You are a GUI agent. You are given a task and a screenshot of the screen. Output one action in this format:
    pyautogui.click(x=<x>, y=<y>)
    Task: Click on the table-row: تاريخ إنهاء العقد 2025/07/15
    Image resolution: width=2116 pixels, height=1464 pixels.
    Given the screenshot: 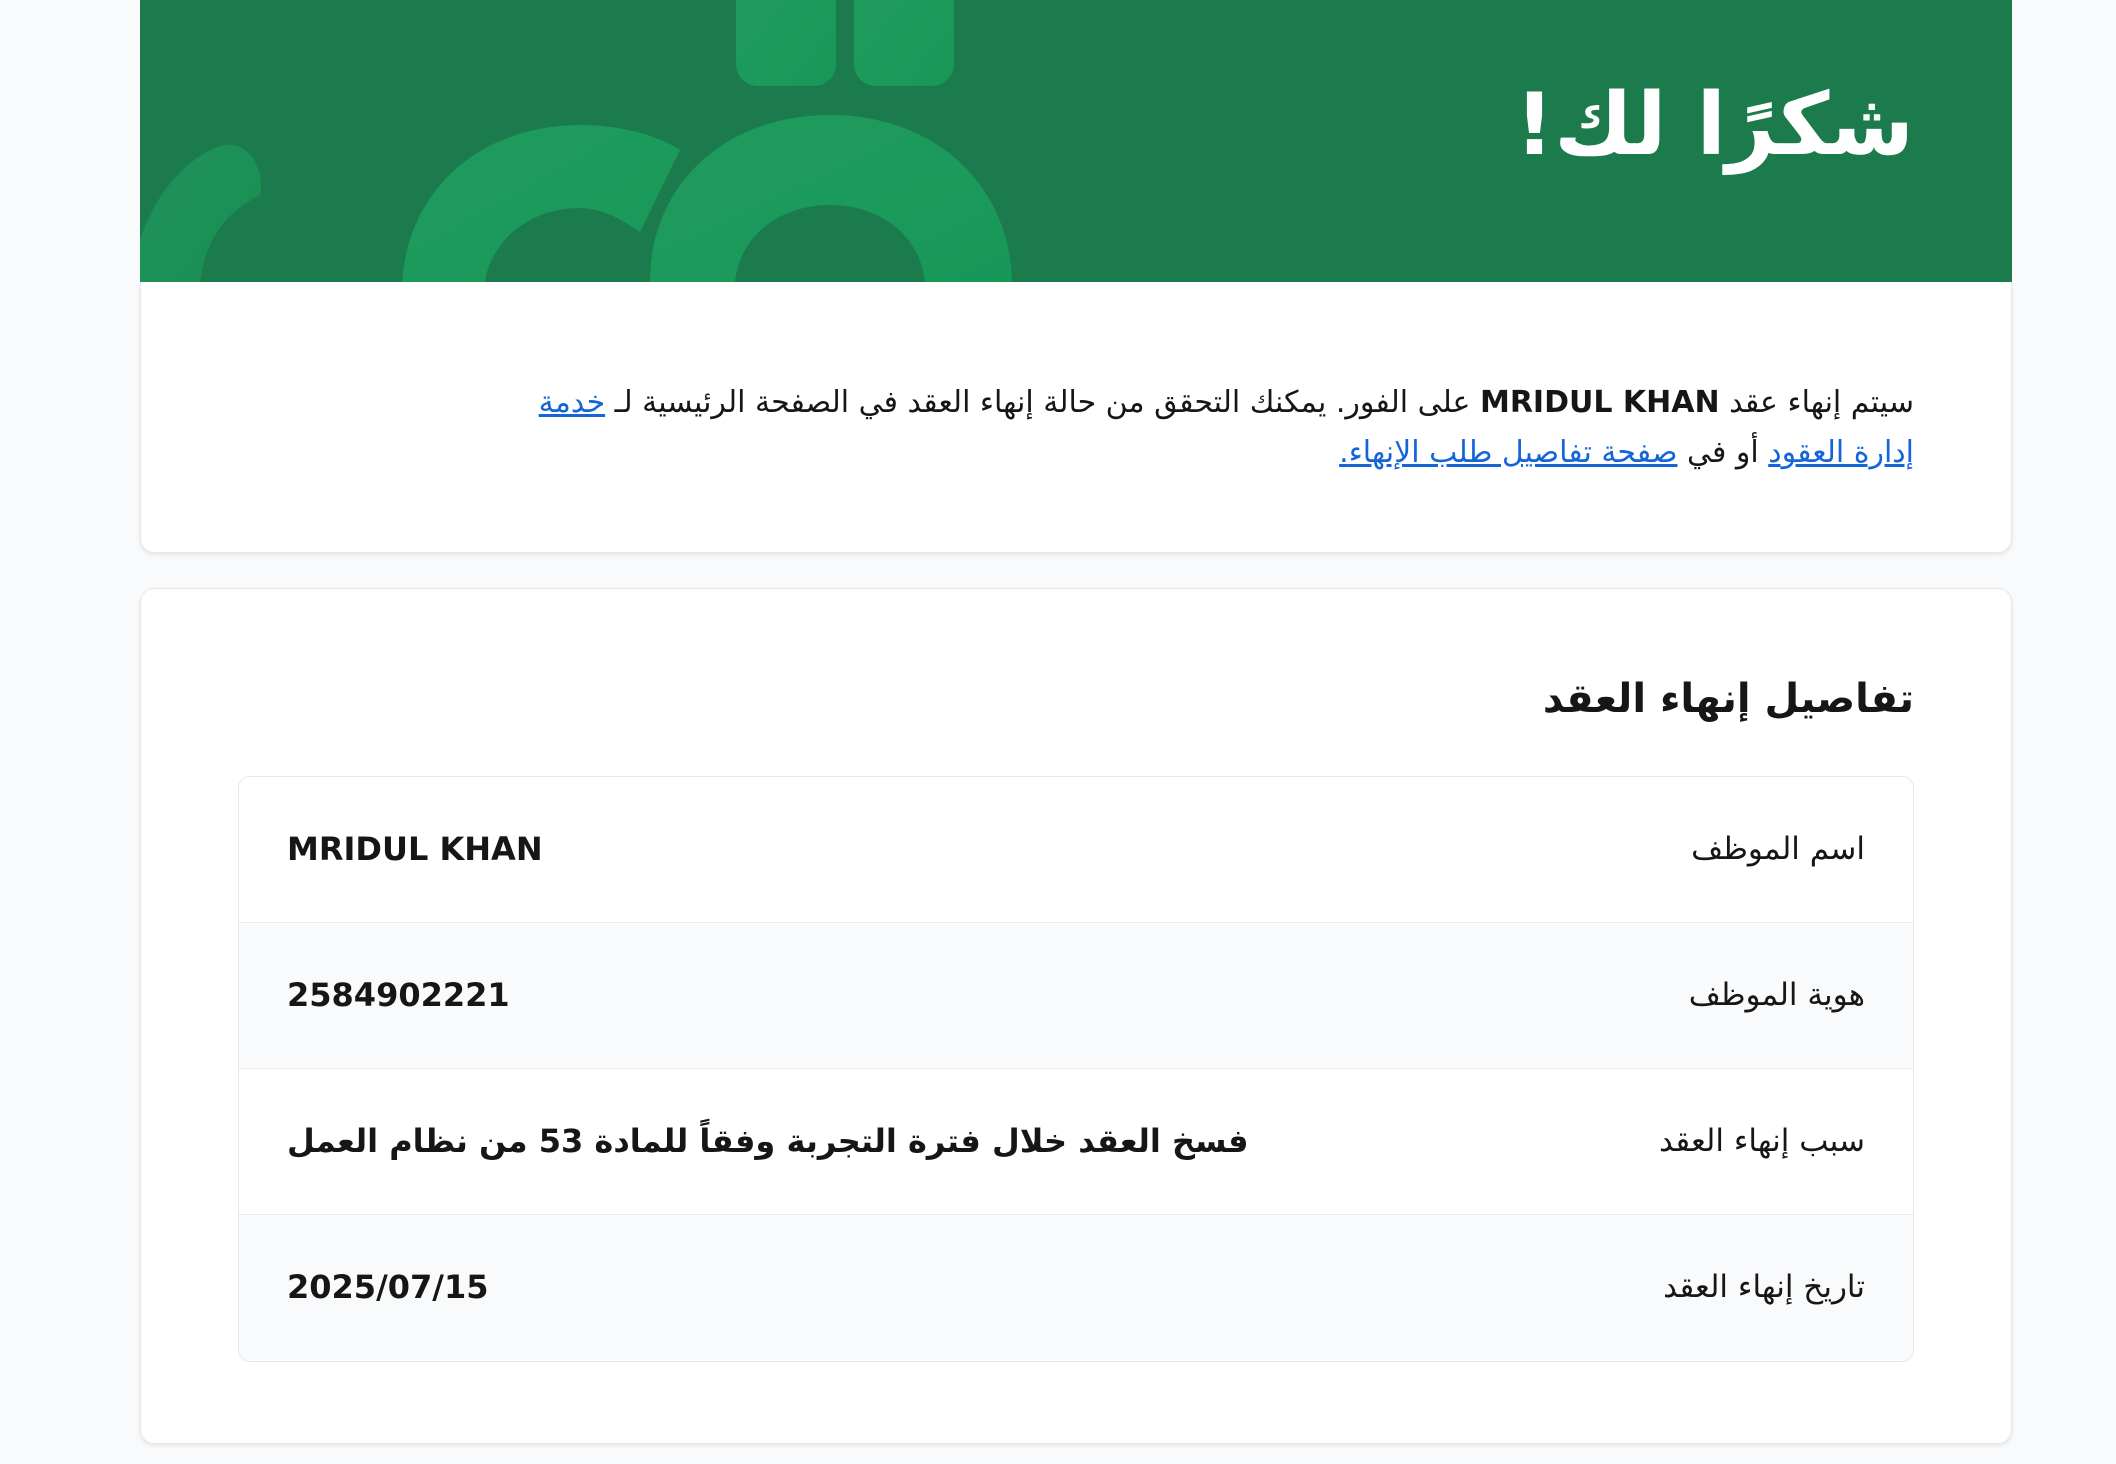 What is the action you would take?
    pyautogui.click(x=1076, y=1287)
    